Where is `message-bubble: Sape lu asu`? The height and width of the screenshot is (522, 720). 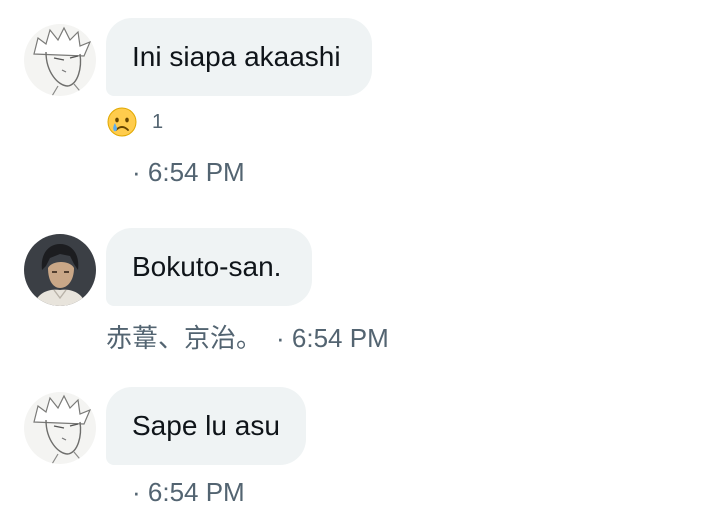 message-bubble: Sape lu asu is located at coordinates (206, 426).